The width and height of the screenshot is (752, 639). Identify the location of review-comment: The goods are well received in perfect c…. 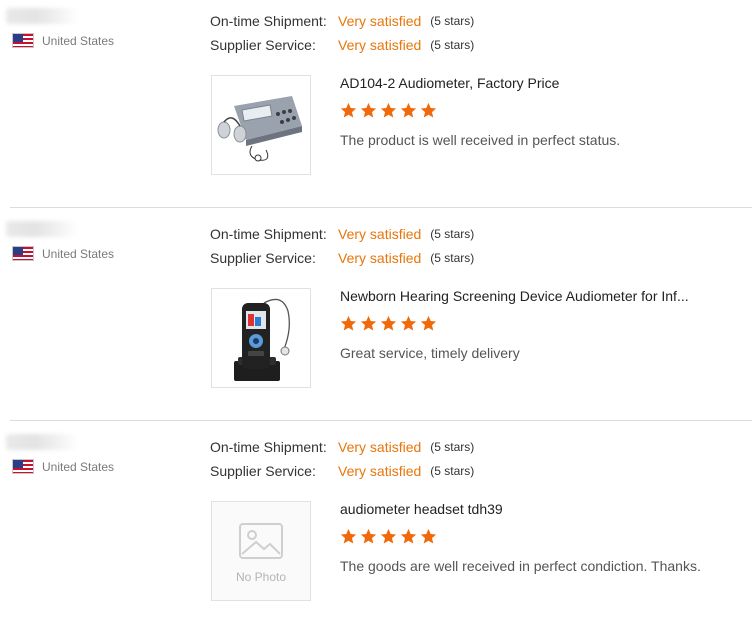
(520, 566).